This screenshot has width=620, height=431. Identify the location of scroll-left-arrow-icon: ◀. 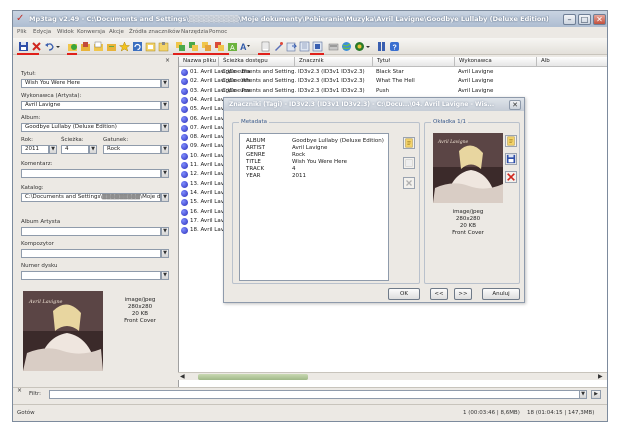
(182, 376).